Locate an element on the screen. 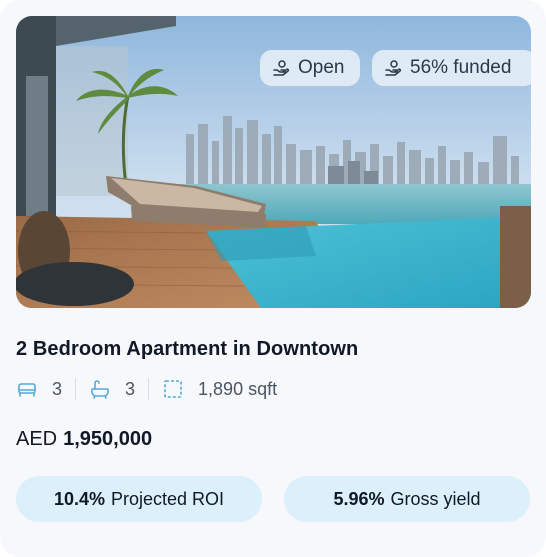 Image resolution: width=546 pixels, height=557 pixels. bathrooms-spec: 3 is located at coordinates (112, 389).